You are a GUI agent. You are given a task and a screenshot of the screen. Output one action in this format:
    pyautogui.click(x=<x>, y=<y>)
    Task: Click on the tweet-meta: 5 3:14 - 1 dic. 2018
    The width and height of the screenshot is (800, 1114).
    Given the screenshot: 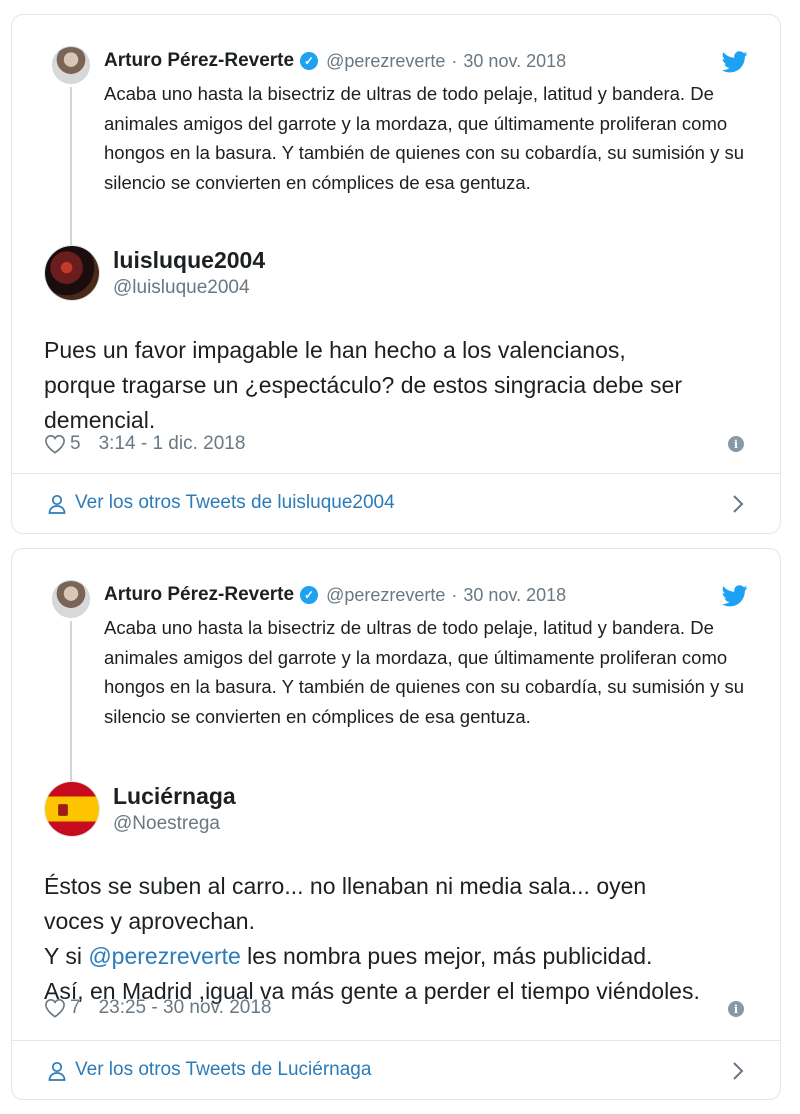 What is the action you would take?
    pyautogui.click(x=144, y=444)
    